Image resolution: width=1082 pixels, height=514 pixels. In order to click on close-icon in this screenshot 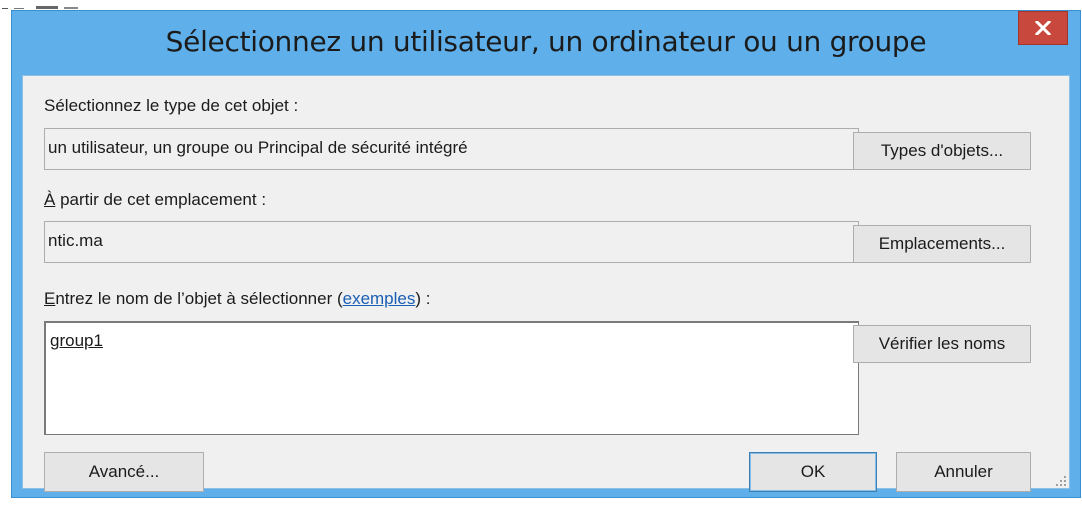, I will do `click(1043, 28)`.